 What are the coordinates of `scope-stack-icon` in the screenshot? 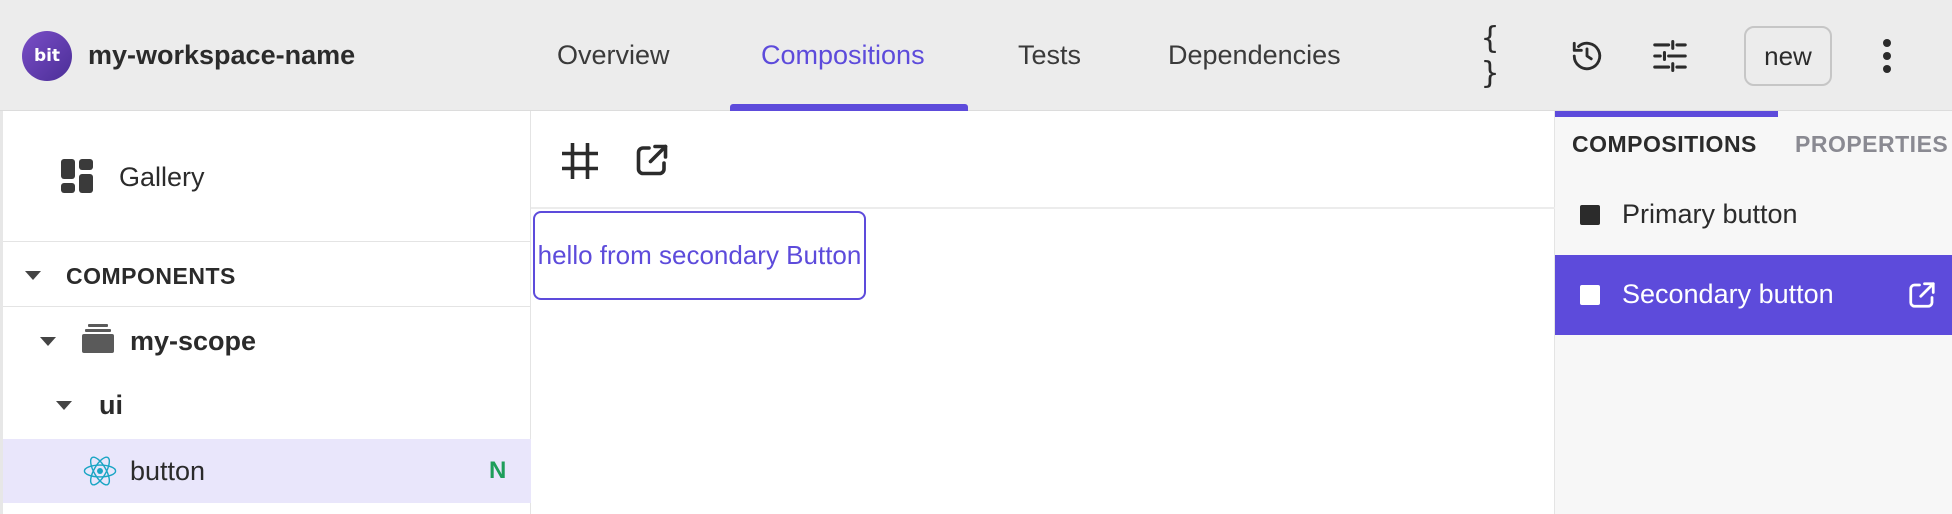 It's located at (98, 341).